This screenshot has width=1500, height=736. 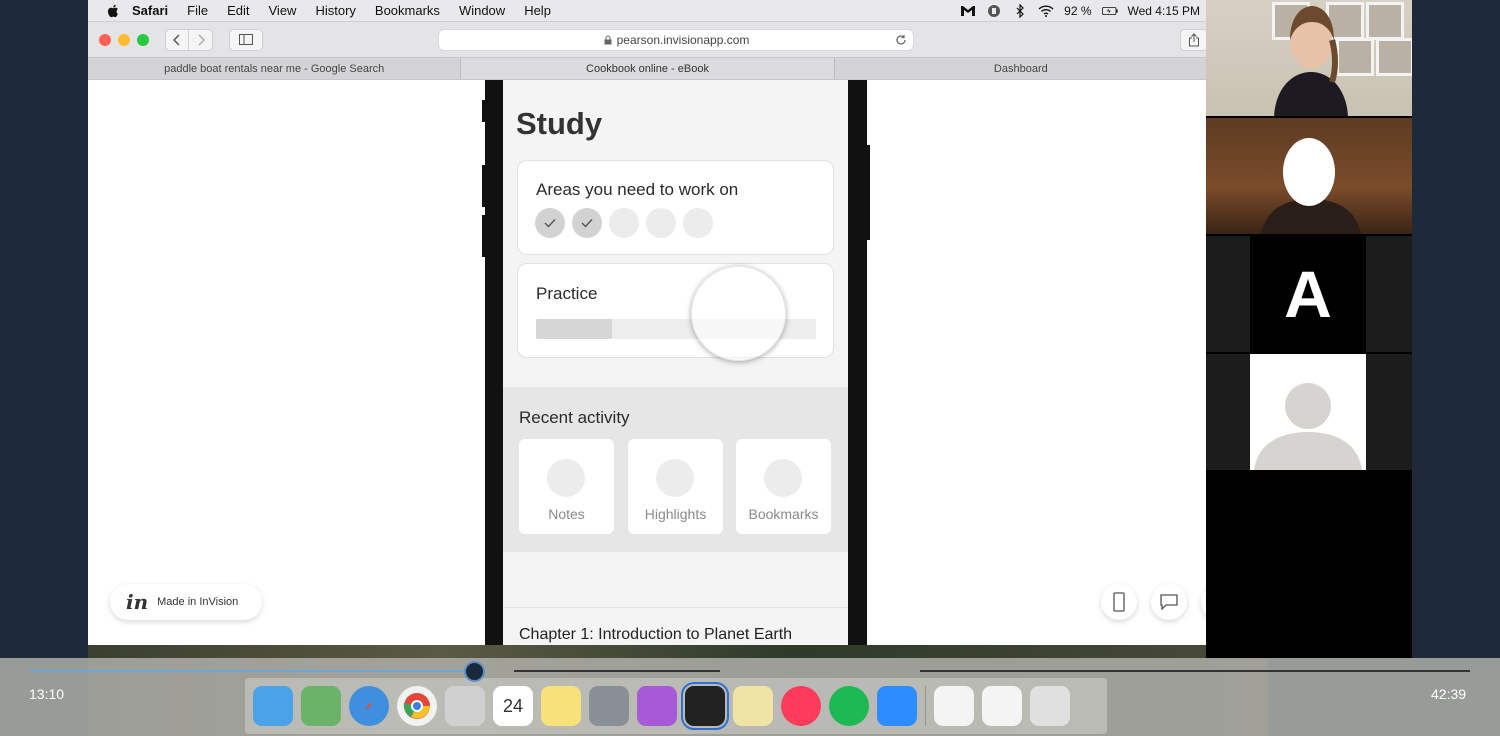 I want to click on participant-video-3: A, so click(x=1309, y=294).